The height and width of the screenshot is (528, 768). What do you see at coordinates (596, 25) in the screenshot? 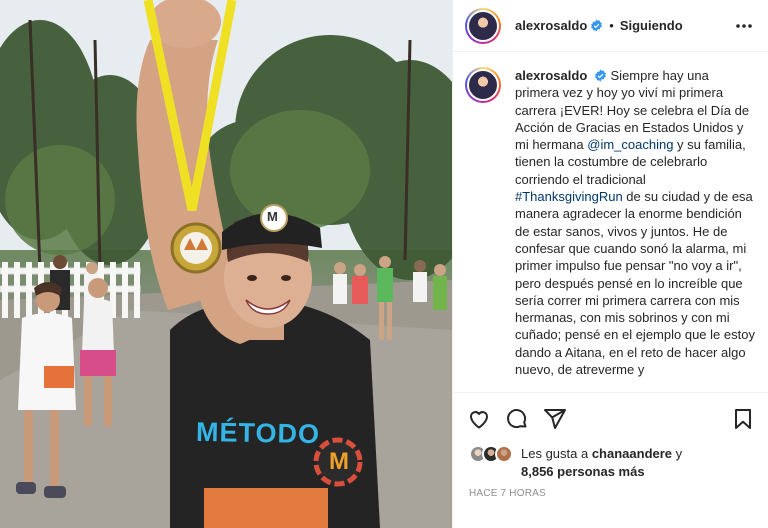
I see `verified-badge-icon` at bounding box center [596, 25].